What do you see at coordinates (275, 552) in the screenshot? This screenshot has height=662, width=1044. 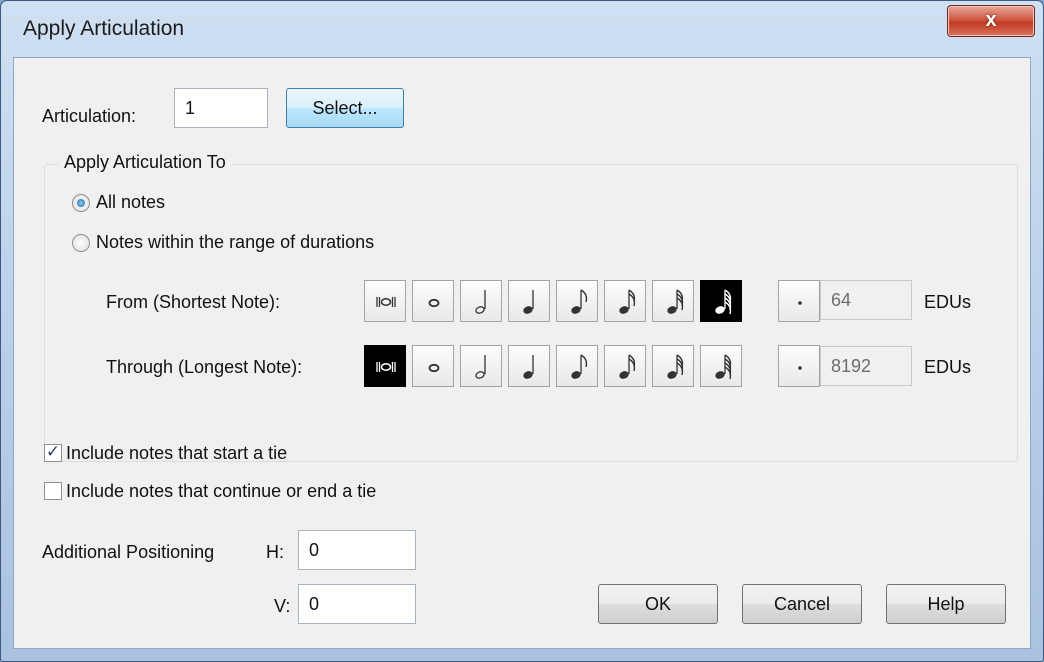 I see `h-label: H:` at bounding box center [275, 552].